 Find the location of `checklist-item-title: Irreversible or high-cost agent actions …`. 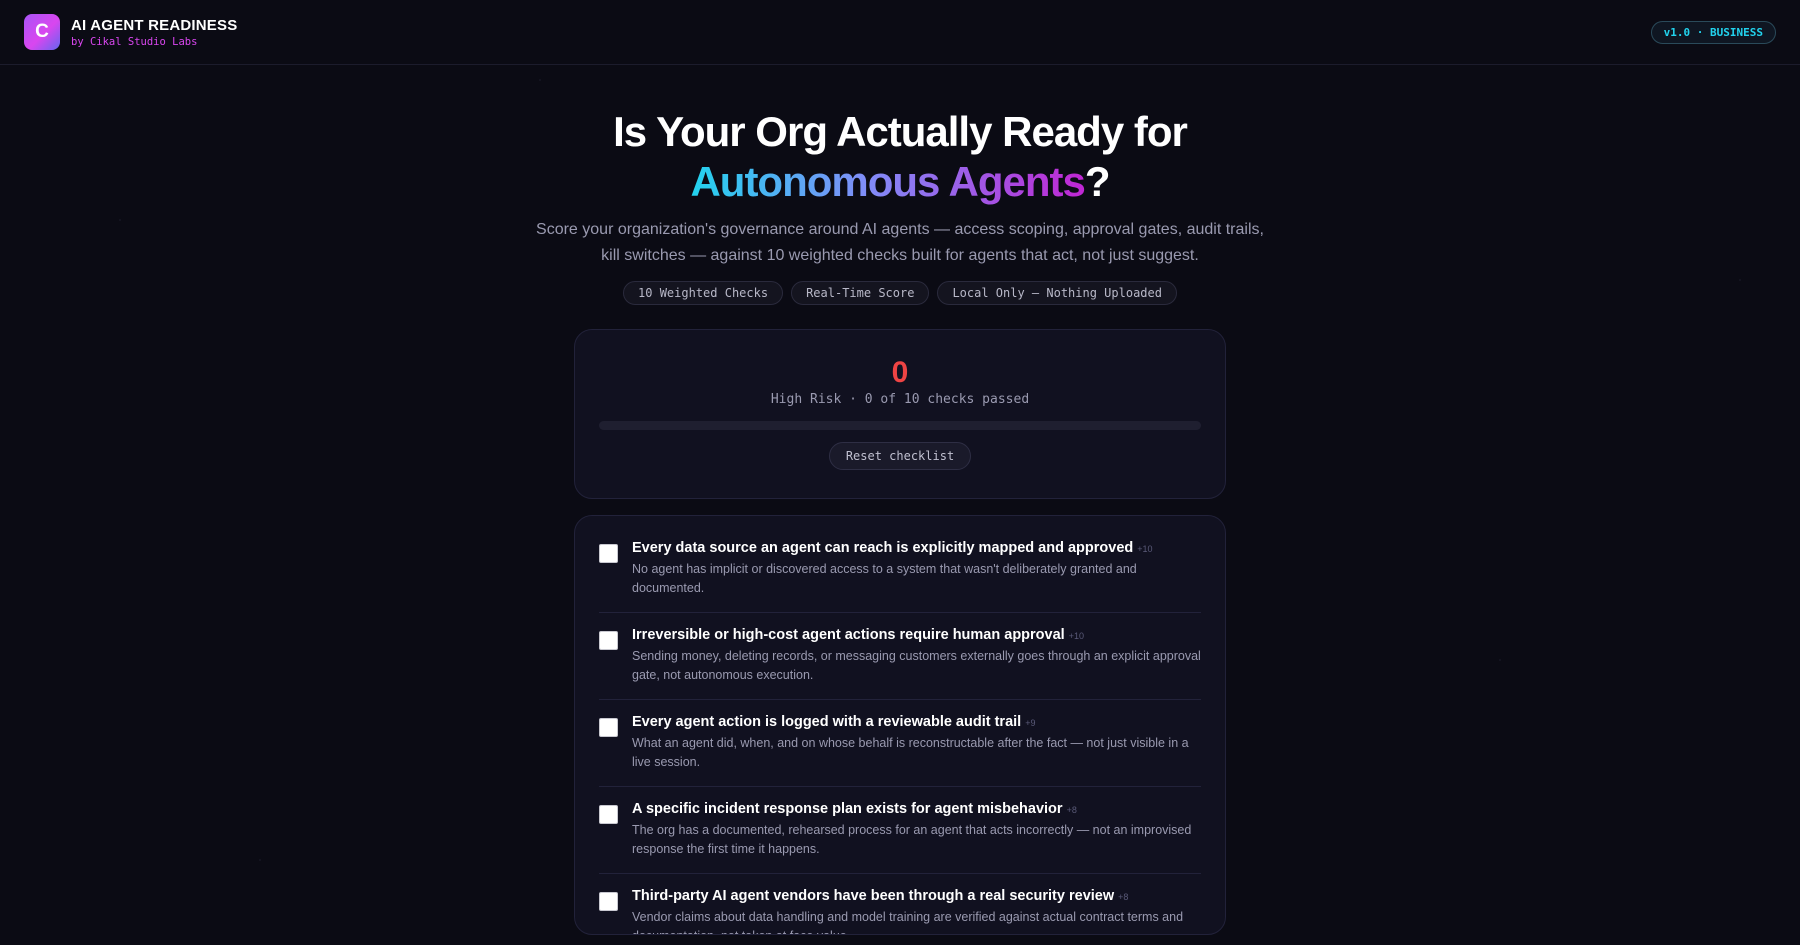

checklist-item-title: Irreversible or high-cost agent actions … is located at coordinates (916, 635).